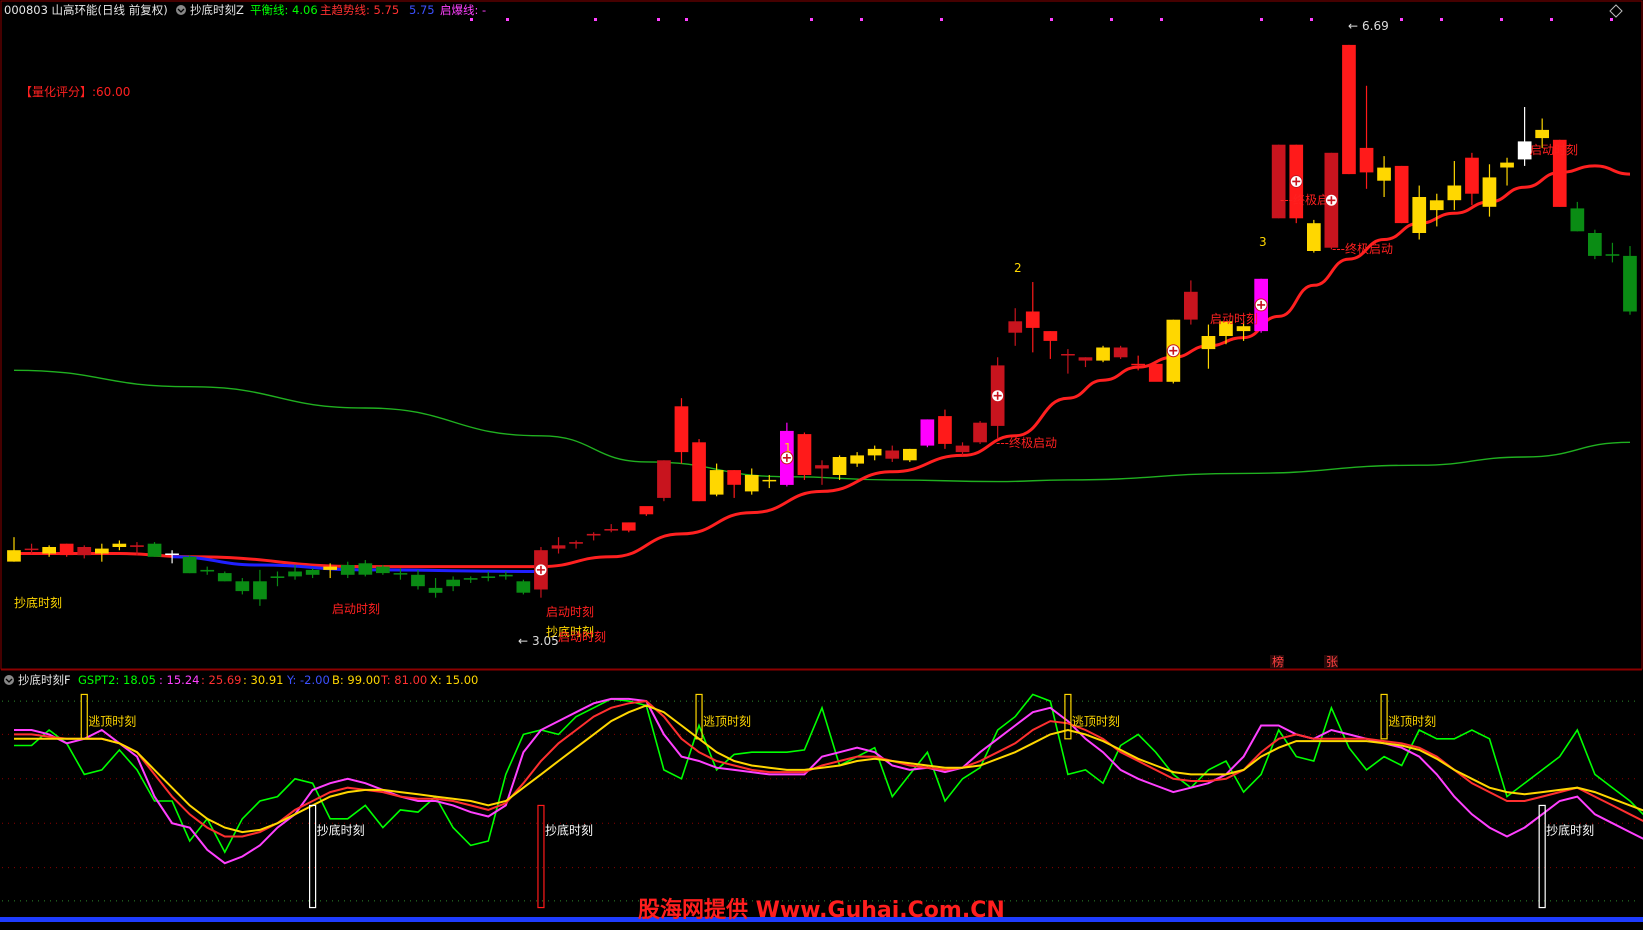 Image resolution: width=1643 pixels, height=930 pixels. Describe the element at coordinates (454, 680) in the screenshot. I see `lower-x-value: X: 15.00` at that location.